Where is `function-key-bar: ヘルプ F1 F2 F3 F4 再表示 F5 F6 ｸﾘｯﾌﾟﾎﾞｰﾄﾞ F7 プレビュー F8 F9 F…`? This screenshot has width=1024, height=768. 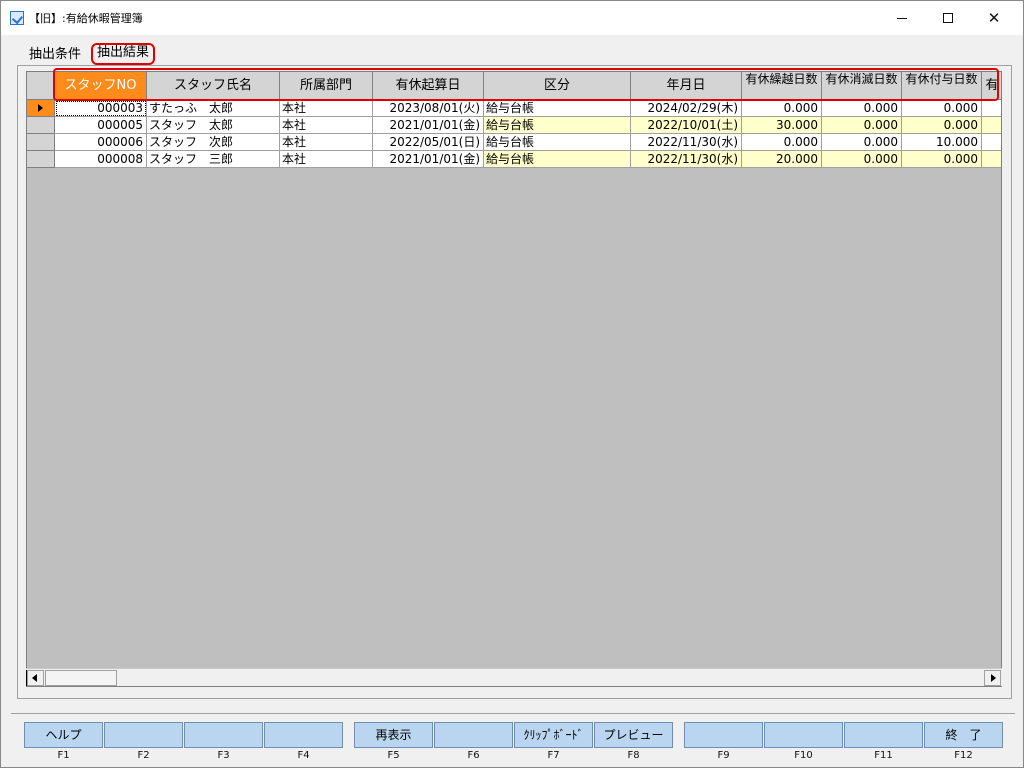
function-key-bar: ヘルプ F1 F2 F3 F4 再表示 F5 F6 ｸﾘｯﾌﾟﾎﾞｰﾄﾞ F7 プレビュー F8 F9 F… is located at coordinates (513, 738).